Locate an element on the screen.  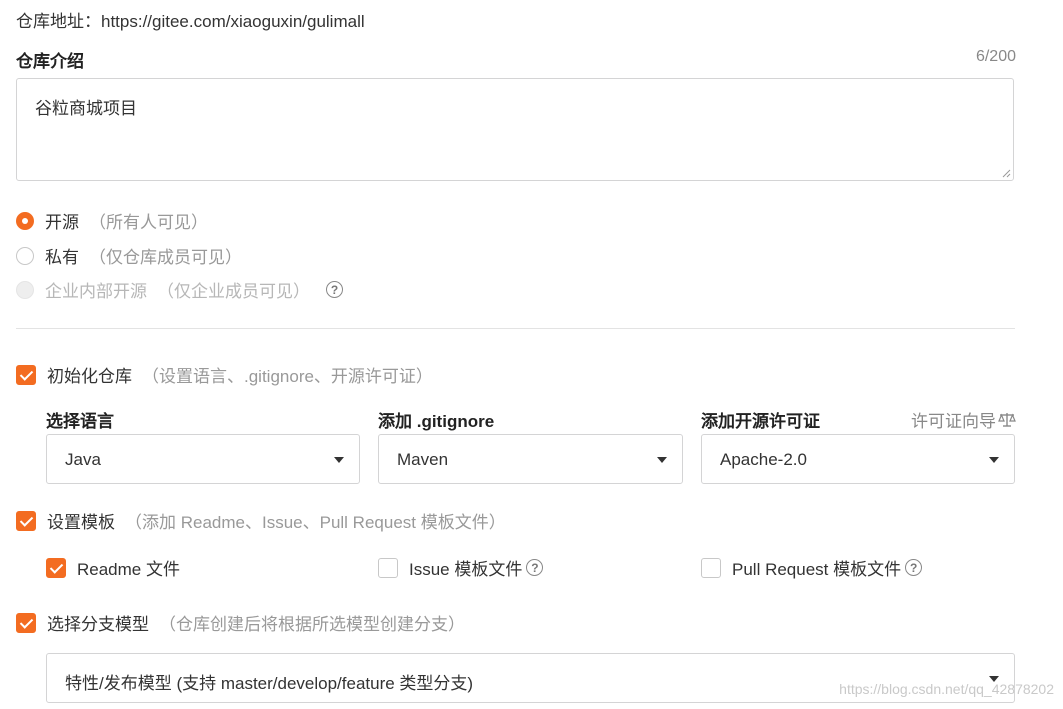
init-repo-label: 初始化仓库 is located at coordinates (89, 376).